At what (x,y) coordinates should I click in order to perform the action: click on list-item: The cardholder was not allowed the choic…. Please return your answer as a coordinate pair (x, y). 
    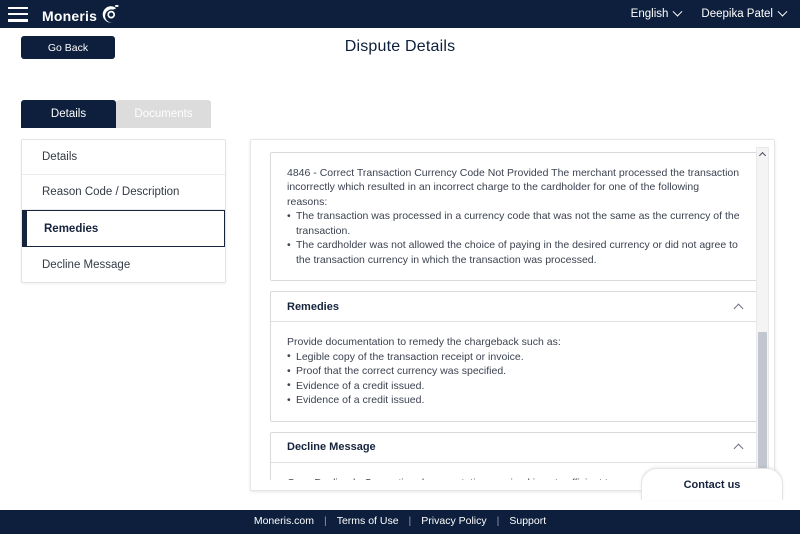
    Looking at the image, I should click on (513, 252).